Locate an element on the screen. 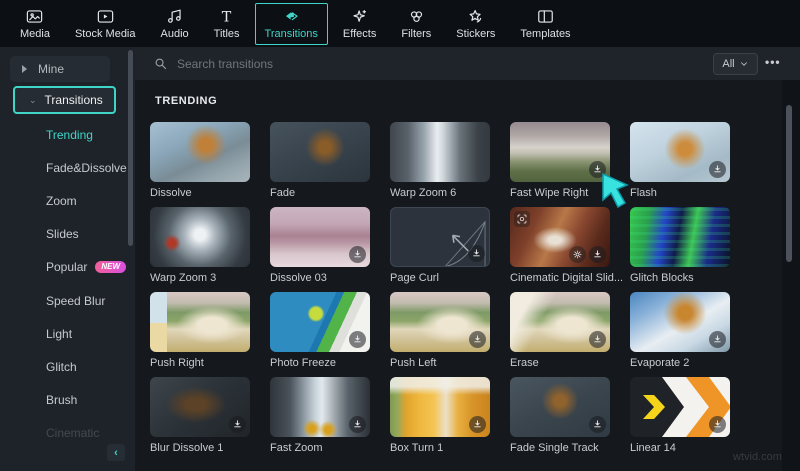 This screenshot has height=471, width=800. transition-card-page-curl: Page Curl is located at coordinates (440, 245).